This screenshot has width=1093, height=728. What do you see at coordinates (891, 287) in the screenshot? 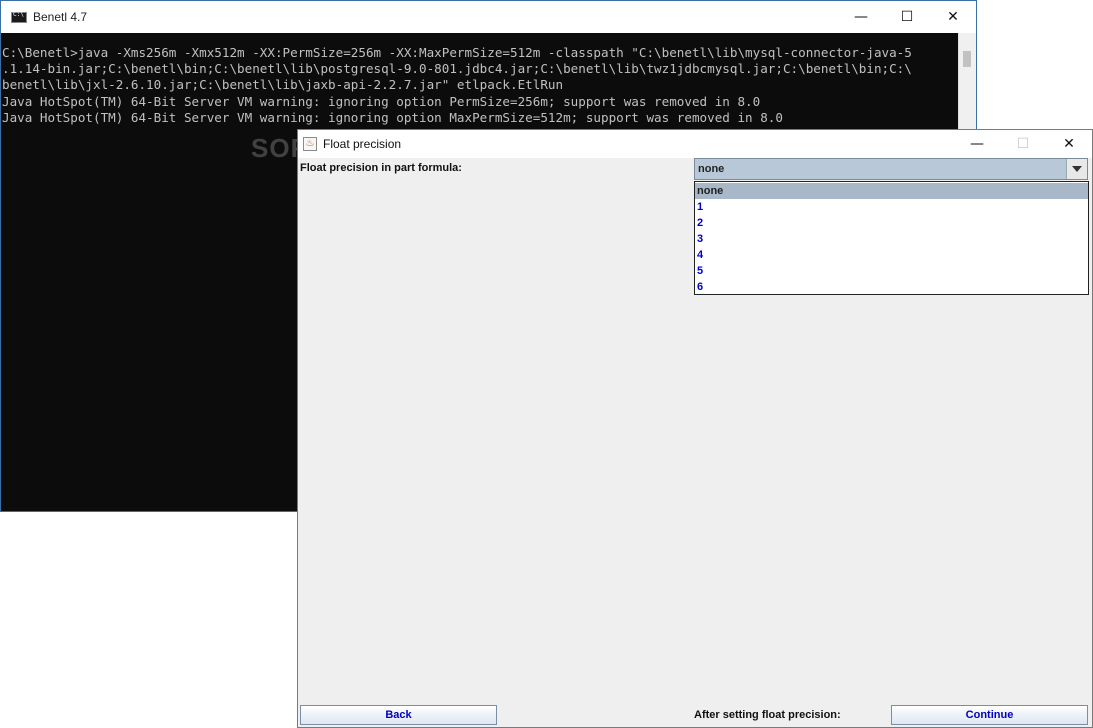
I see `precision-option-6: 6` at bounding box center [891, 287].